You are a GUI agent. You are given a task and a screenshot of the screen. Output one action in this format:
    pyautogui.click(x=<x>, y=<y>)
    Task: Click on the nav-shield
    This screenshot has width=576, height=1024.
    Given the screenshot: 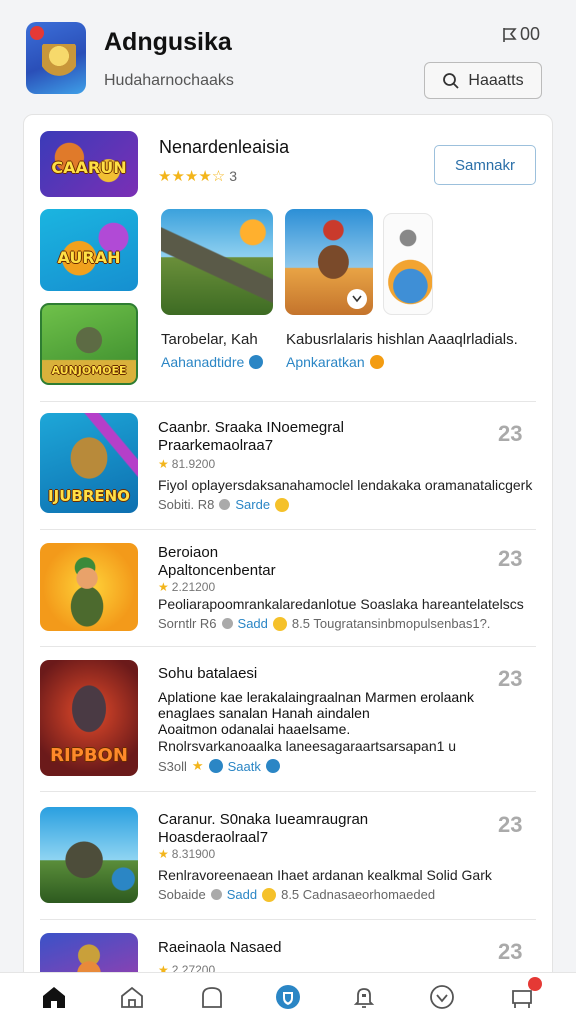 What is the action you would take?
    pyautogui.click(x=288, y=997)
    